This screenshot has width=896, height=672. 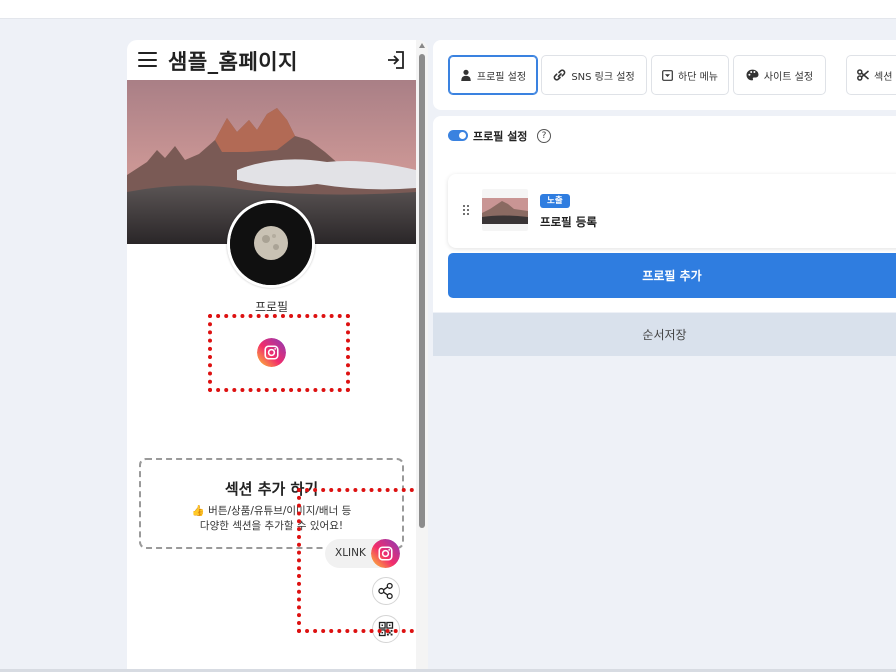 What do you see at coordinates (788, 77) in the screenshot?
I see `tab-label: 사이트 설정` at bounding box center [788, 77].